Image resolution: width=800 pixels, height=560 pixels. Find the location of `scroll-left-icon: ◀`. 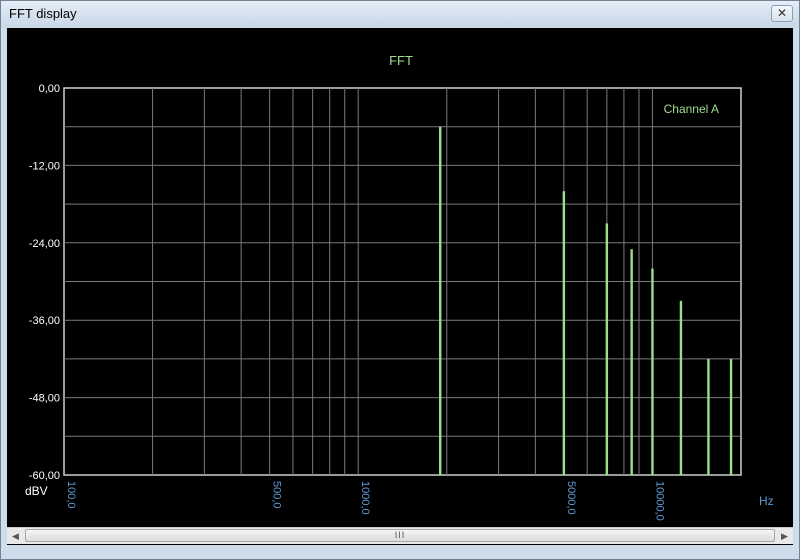

scroll-left-icon: ◀ is located at coordinates (15, 536).